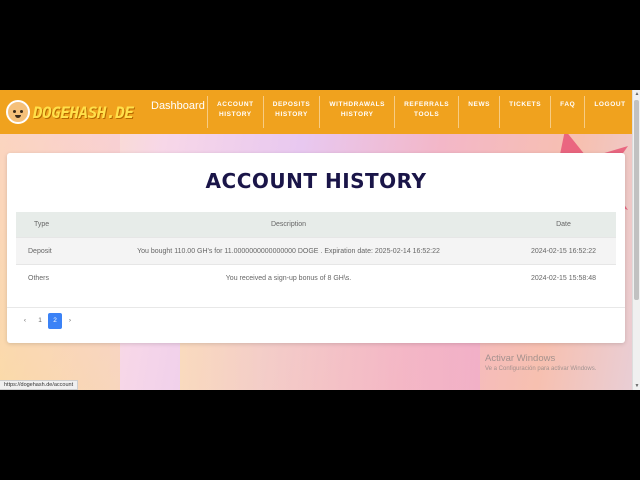 The width and height of the screenshot is (640, 480). I want to click on pagination: ‹ 1 2 ›, so click(48, 321).